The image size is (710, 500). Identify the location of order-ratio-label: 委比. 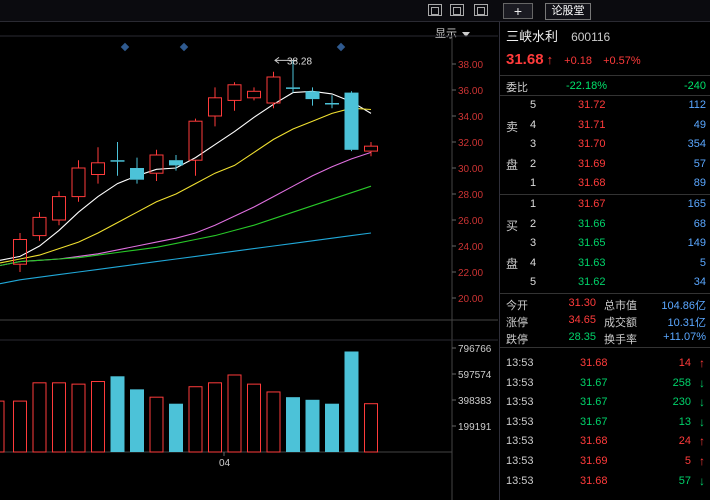
(517, 88).